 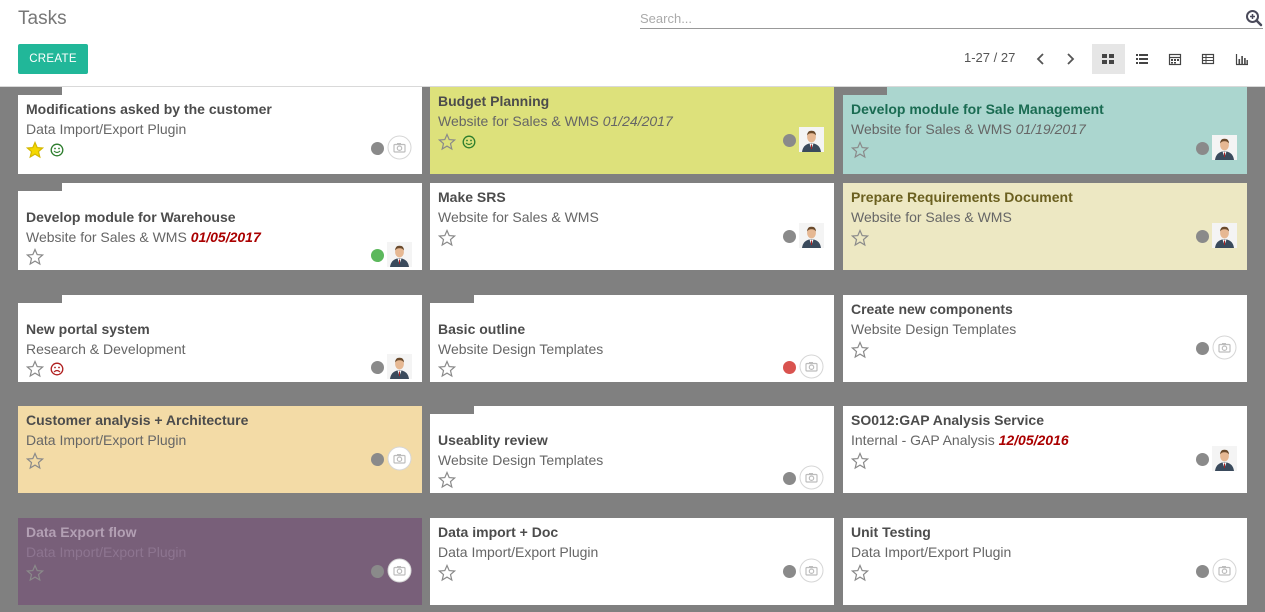 I want to click on pager-previous-icon, so click(x=1041, y=59).